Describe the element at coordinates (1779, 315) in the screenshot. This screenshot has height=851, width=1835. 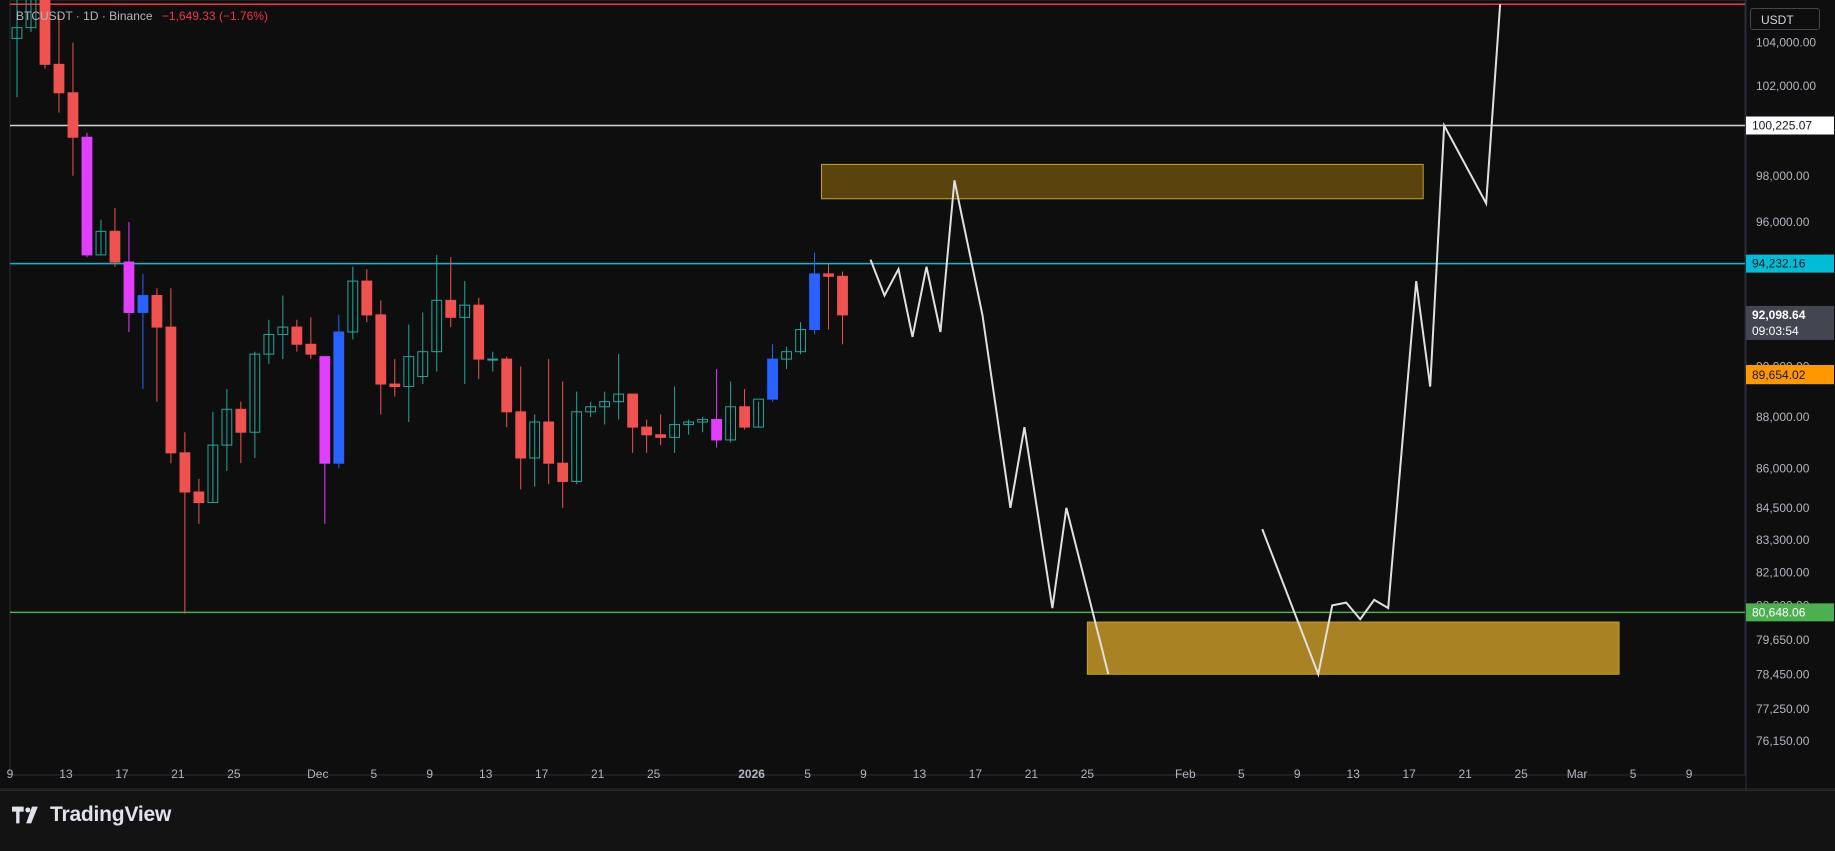
I see `current-price-text: 92,098.64` at that location.